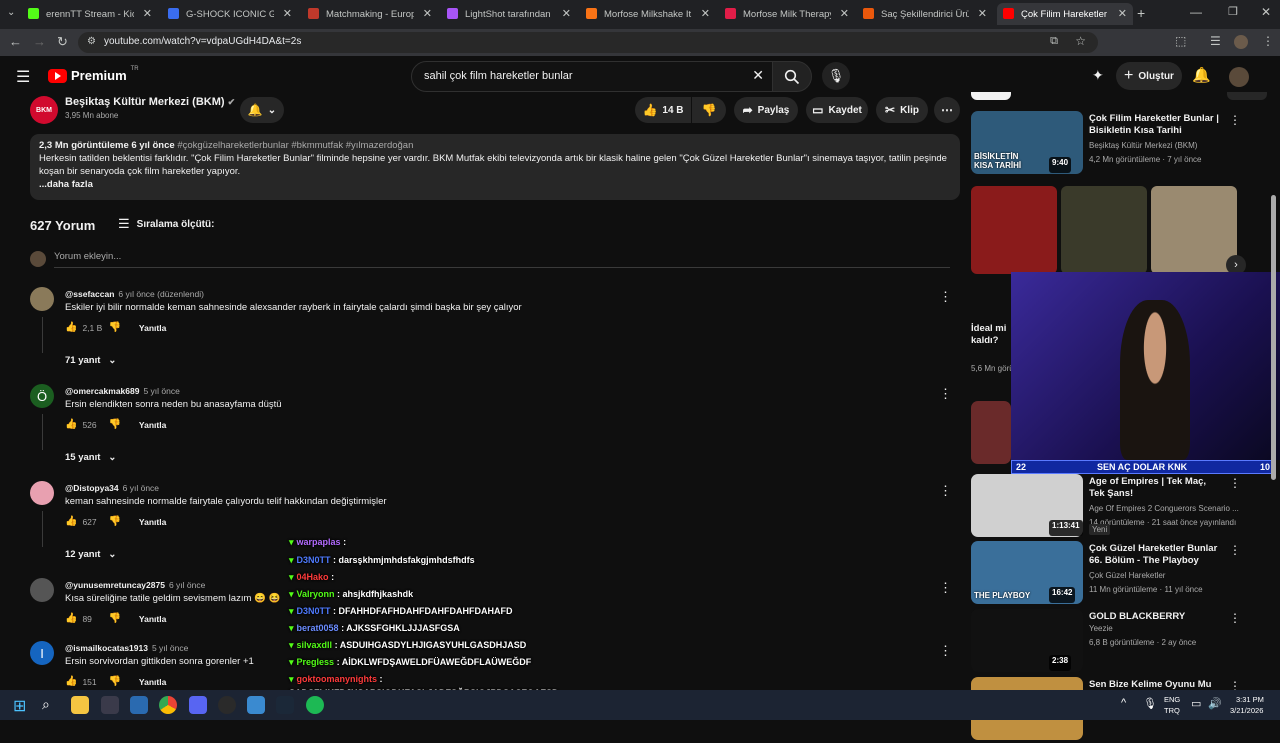  What do you see at coordinates (42, 653) in the screenshot?
I see `commenter-avatar: I` at bounding box center [42, 653].